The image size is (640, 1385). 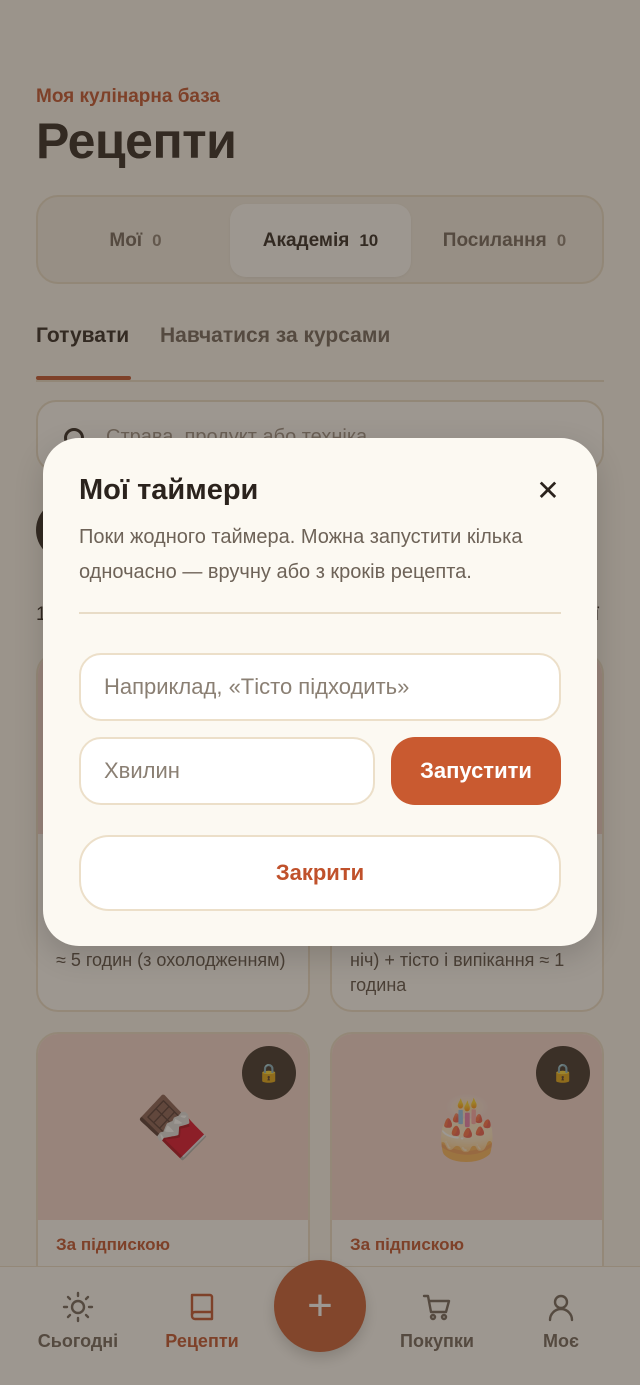 I want to click on timer-minutes-input, so click(x=227, y=771).